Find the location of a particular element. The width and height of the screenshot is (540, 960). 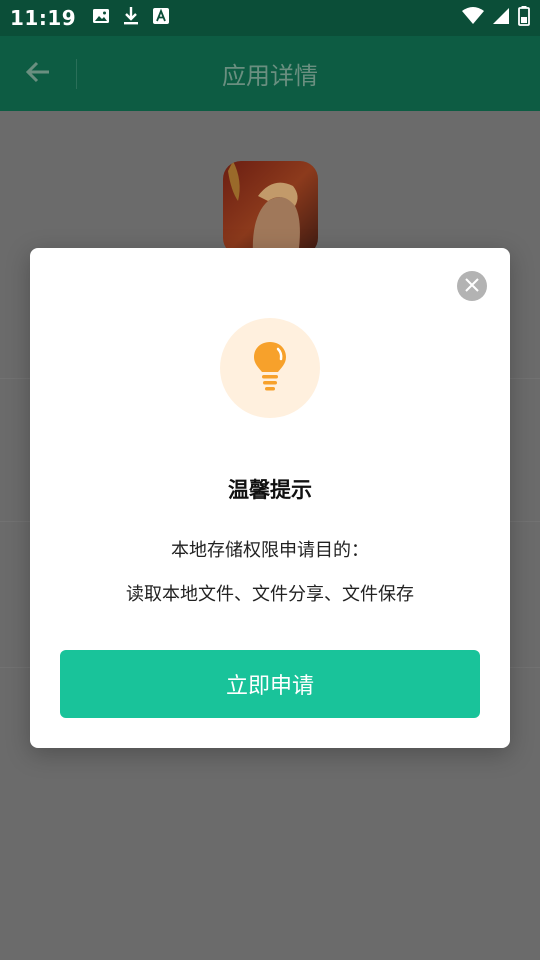

back-button is located at coordinates (38, 73).